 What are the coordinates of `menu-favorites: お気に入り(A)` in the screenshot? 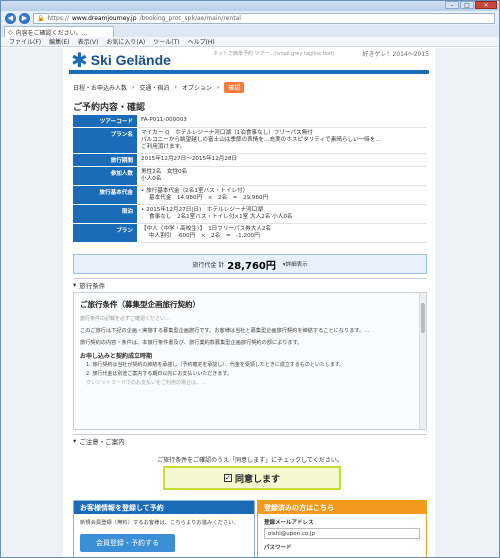 It's located at (125, 41).